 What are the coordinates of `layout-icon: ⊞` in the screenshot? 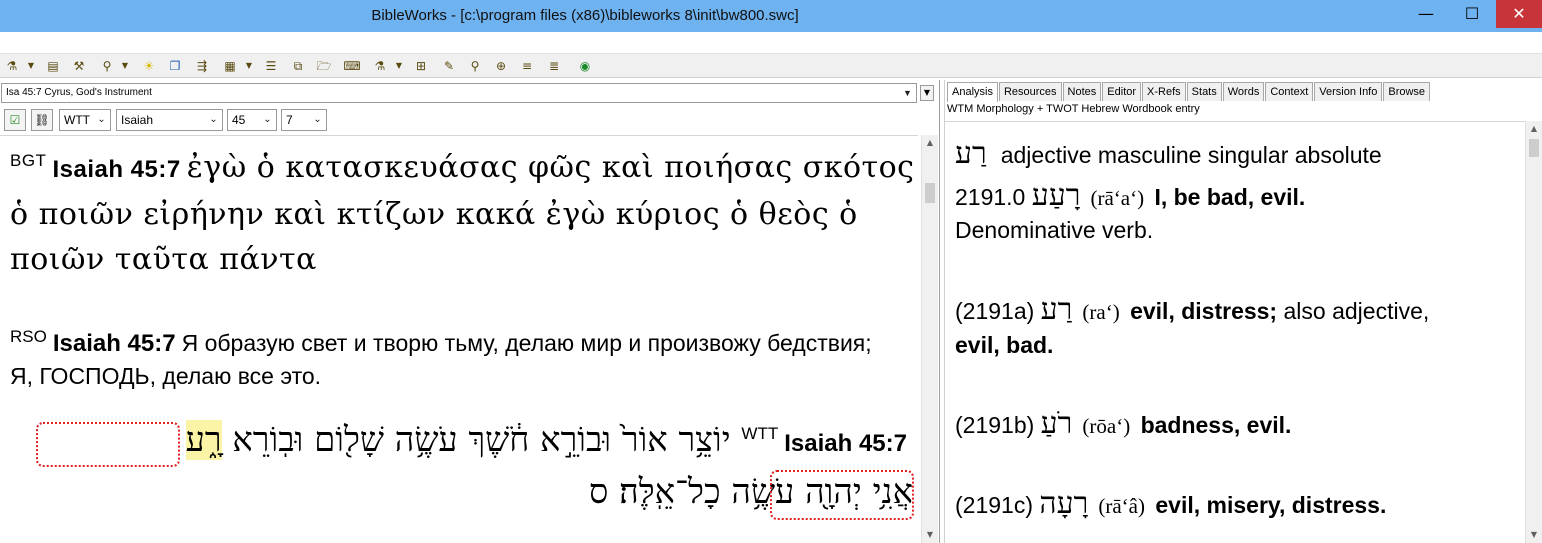 It's located at (421, 66).